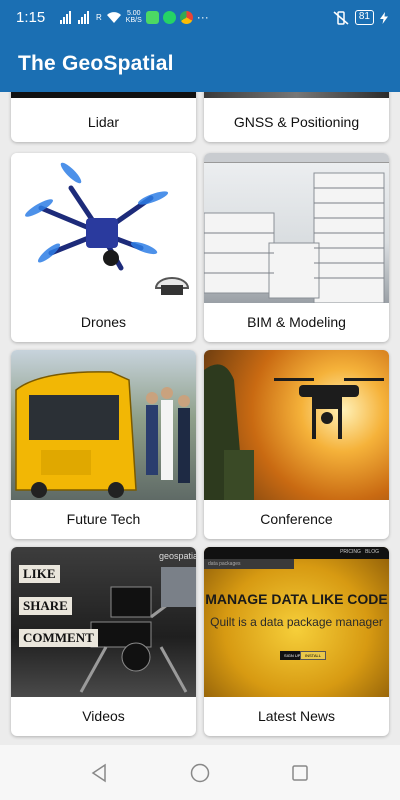 The width and height of the screenshot is (400, 800). I want to click on autonomous-bus-photo, so click(102, 434).